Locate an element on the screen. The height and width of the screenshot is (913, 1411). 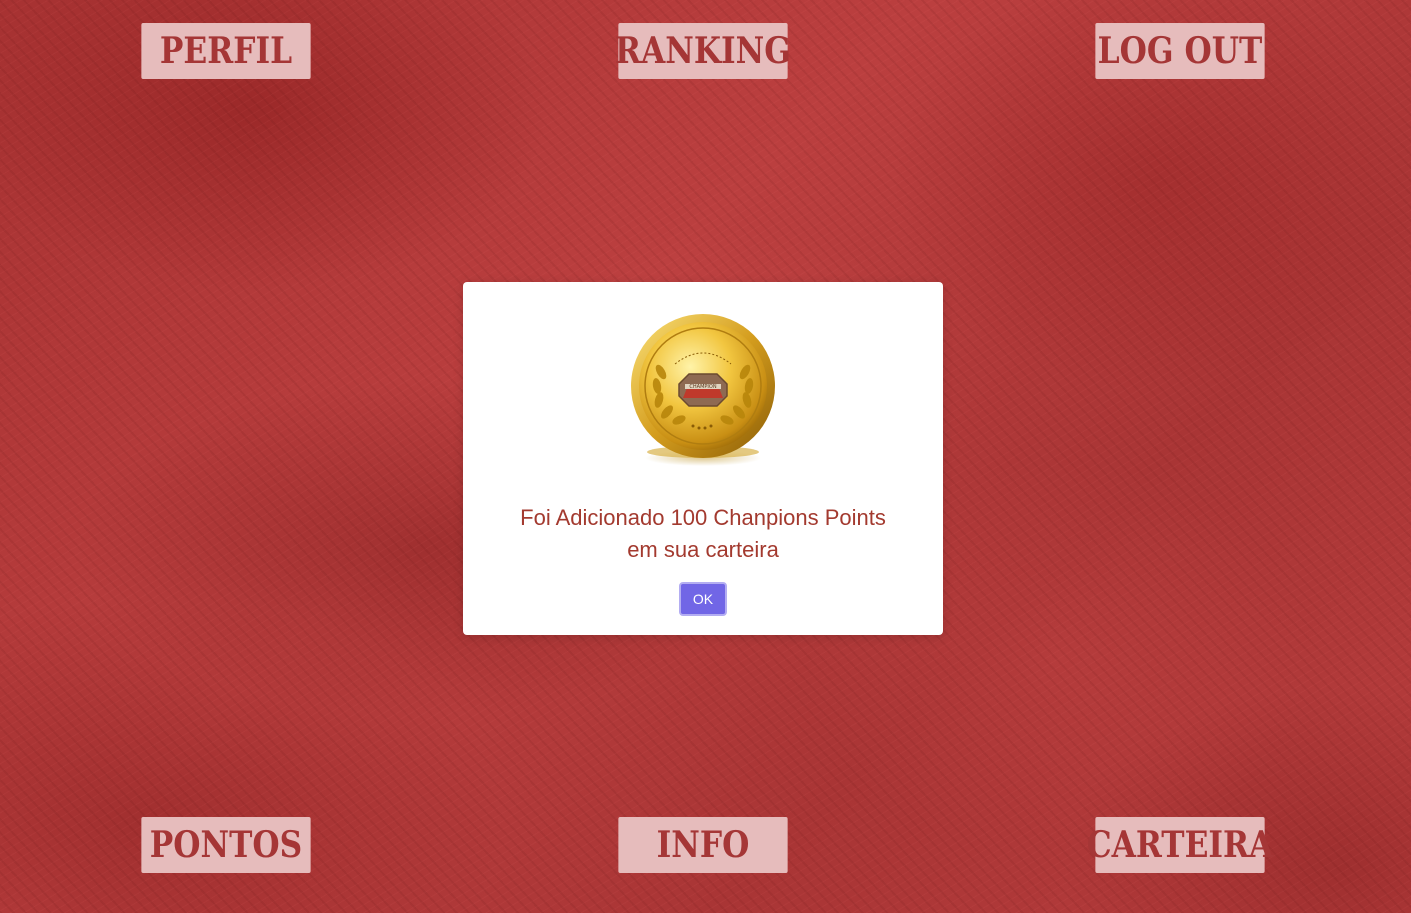
points-message-line2: em sua carteira is located at coordinates (703, 549).